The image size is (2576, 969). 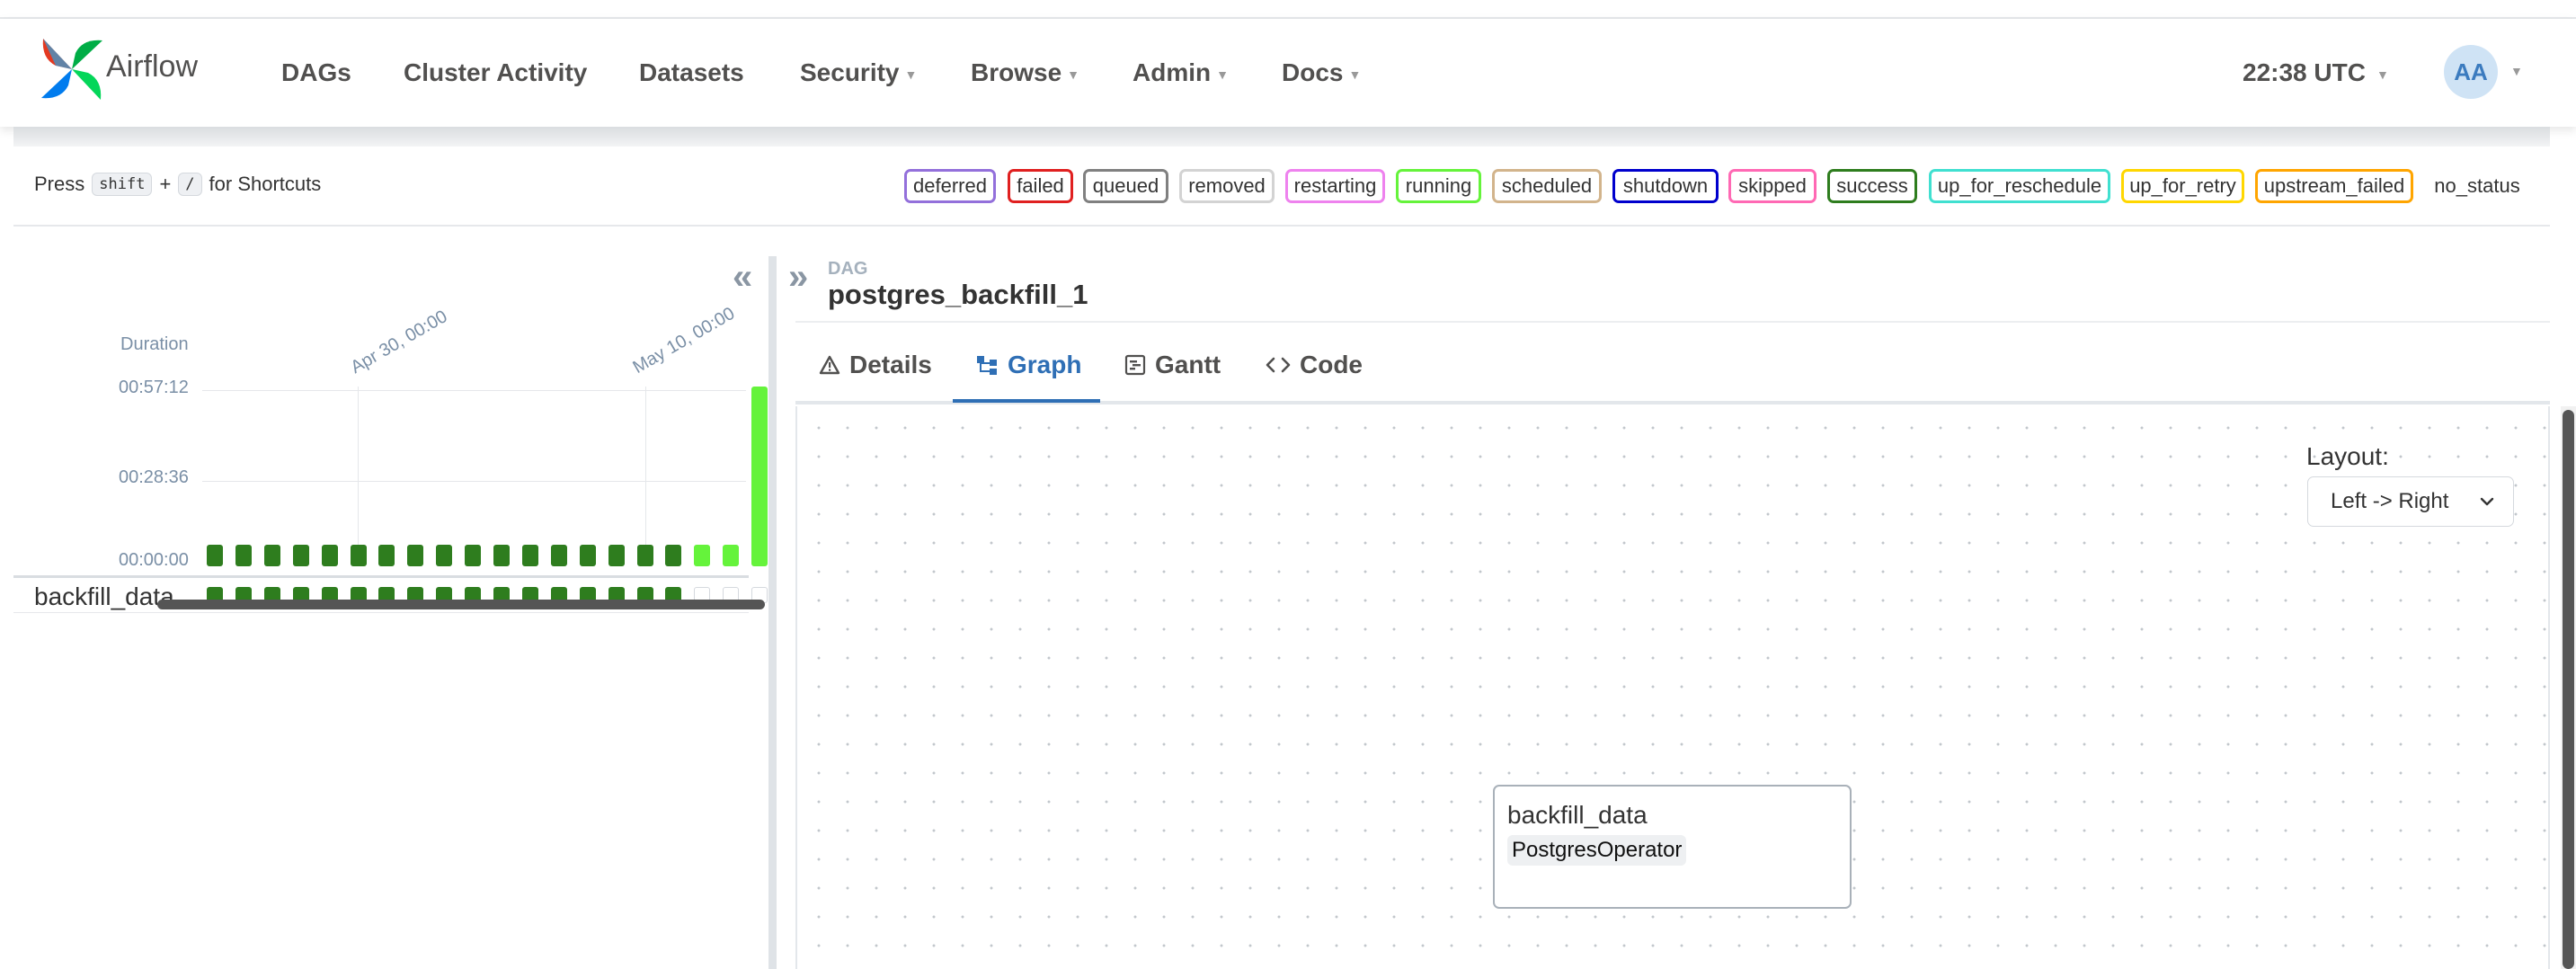 What do you see at coordinates (890, 364) in the screenshot?
I see `tab-details-label: Details` at bounding box center [890, 364].